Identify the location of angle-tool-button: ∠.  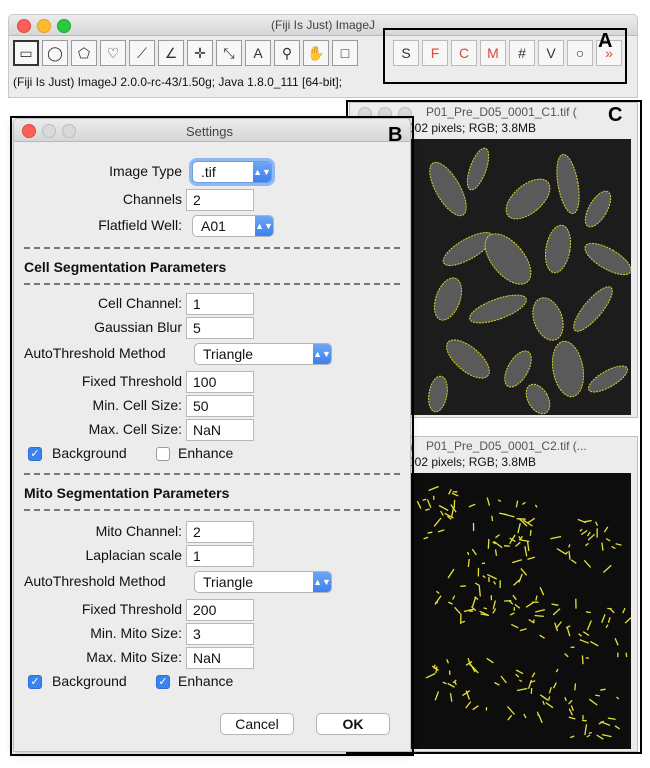
(171, 53).